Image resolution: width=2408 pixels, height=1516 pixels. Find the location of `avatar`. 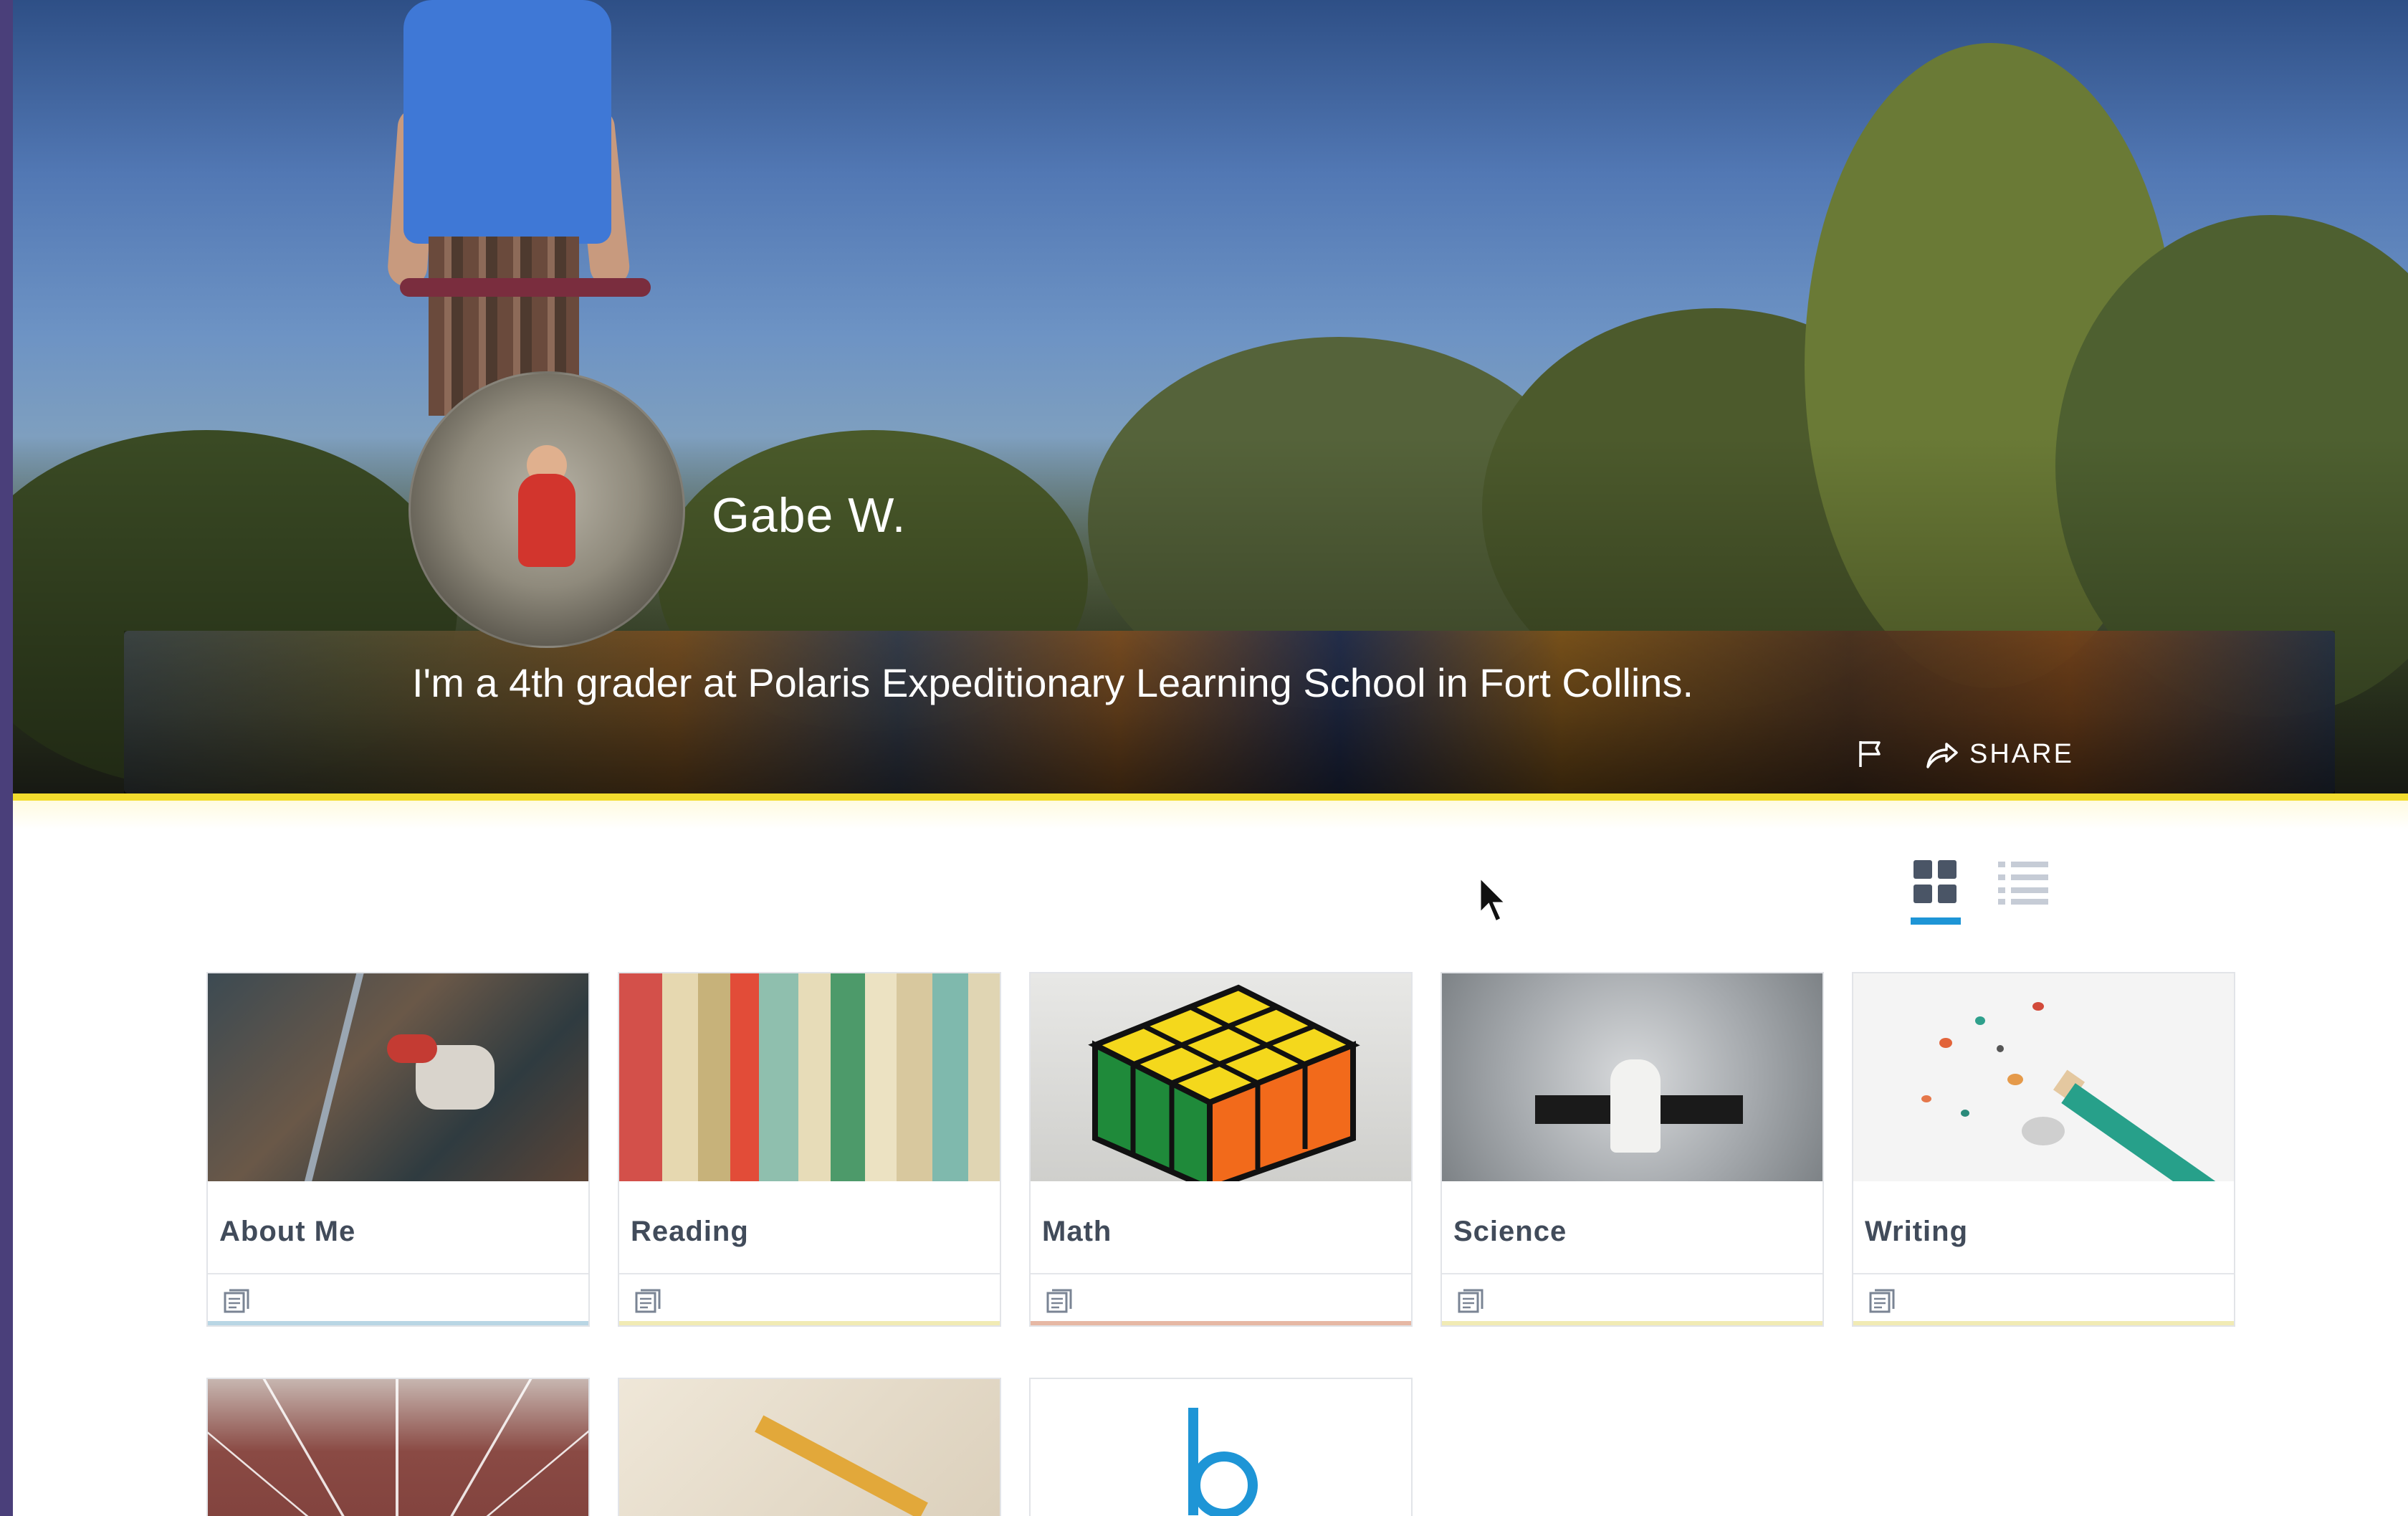

avatar is located at coordinates (546, 509).